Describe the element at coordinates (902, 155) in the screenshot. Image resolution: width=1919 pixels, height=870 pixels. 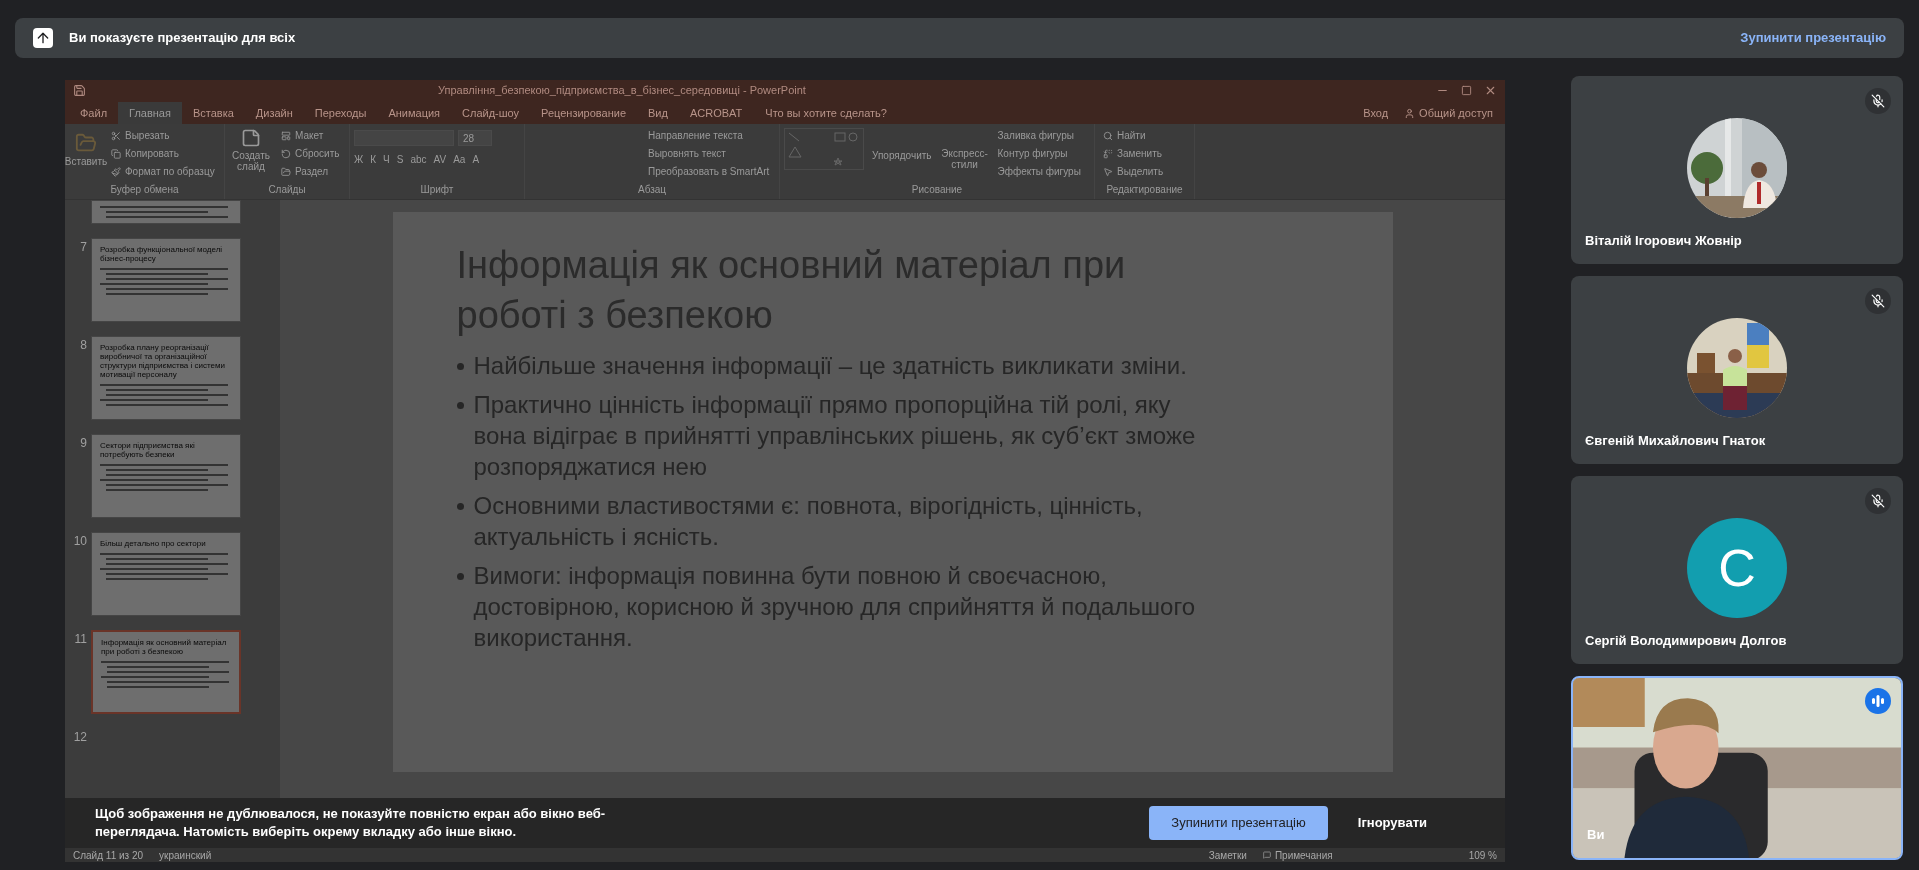
I see `arrange-button: Упорядочить` at that location.